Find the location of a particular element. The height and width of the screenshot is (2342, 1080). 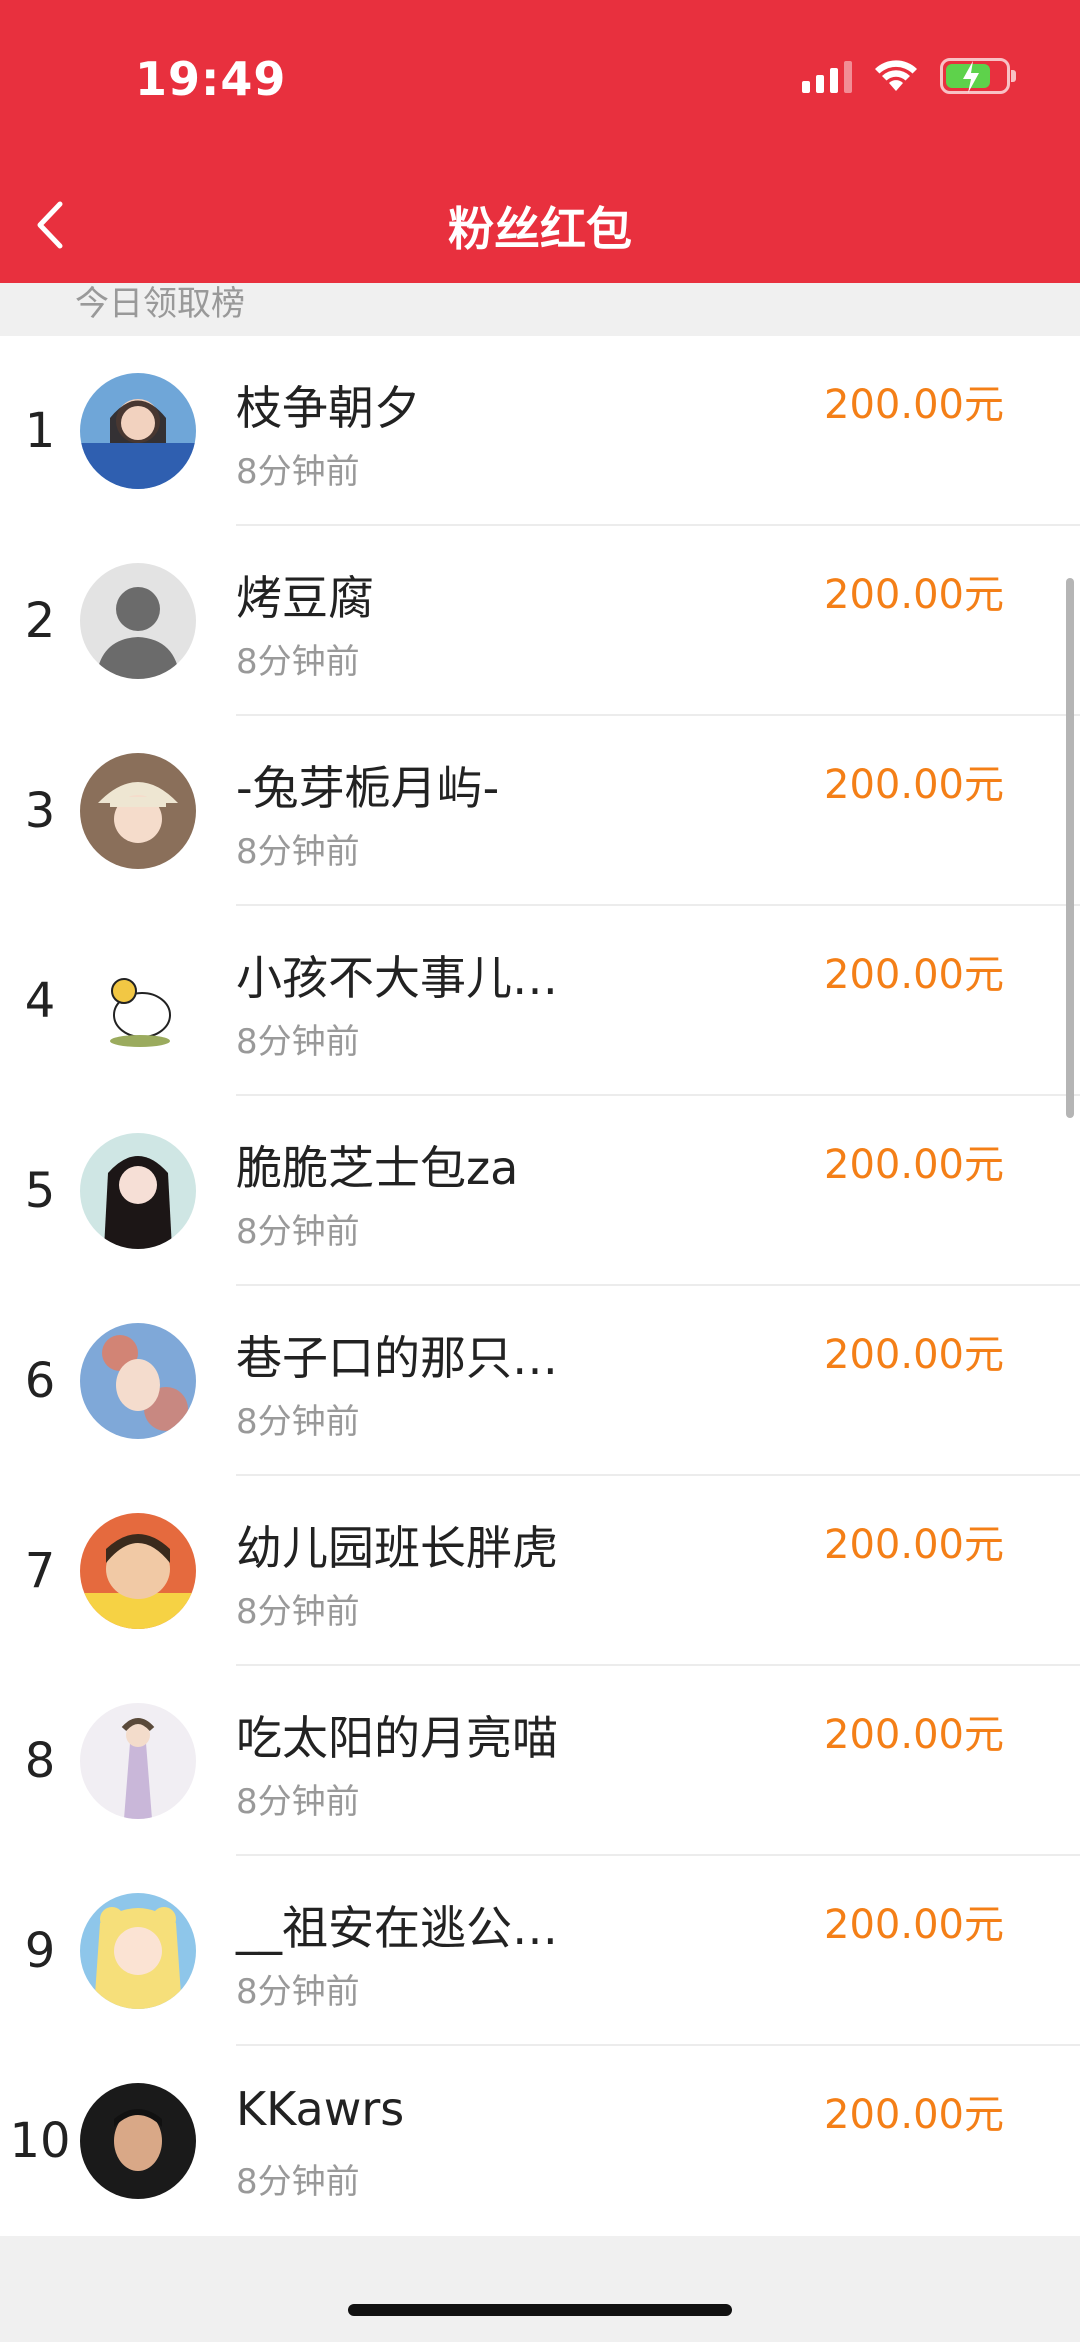

rank-number: 4 is located at coordinates (40, 1001).